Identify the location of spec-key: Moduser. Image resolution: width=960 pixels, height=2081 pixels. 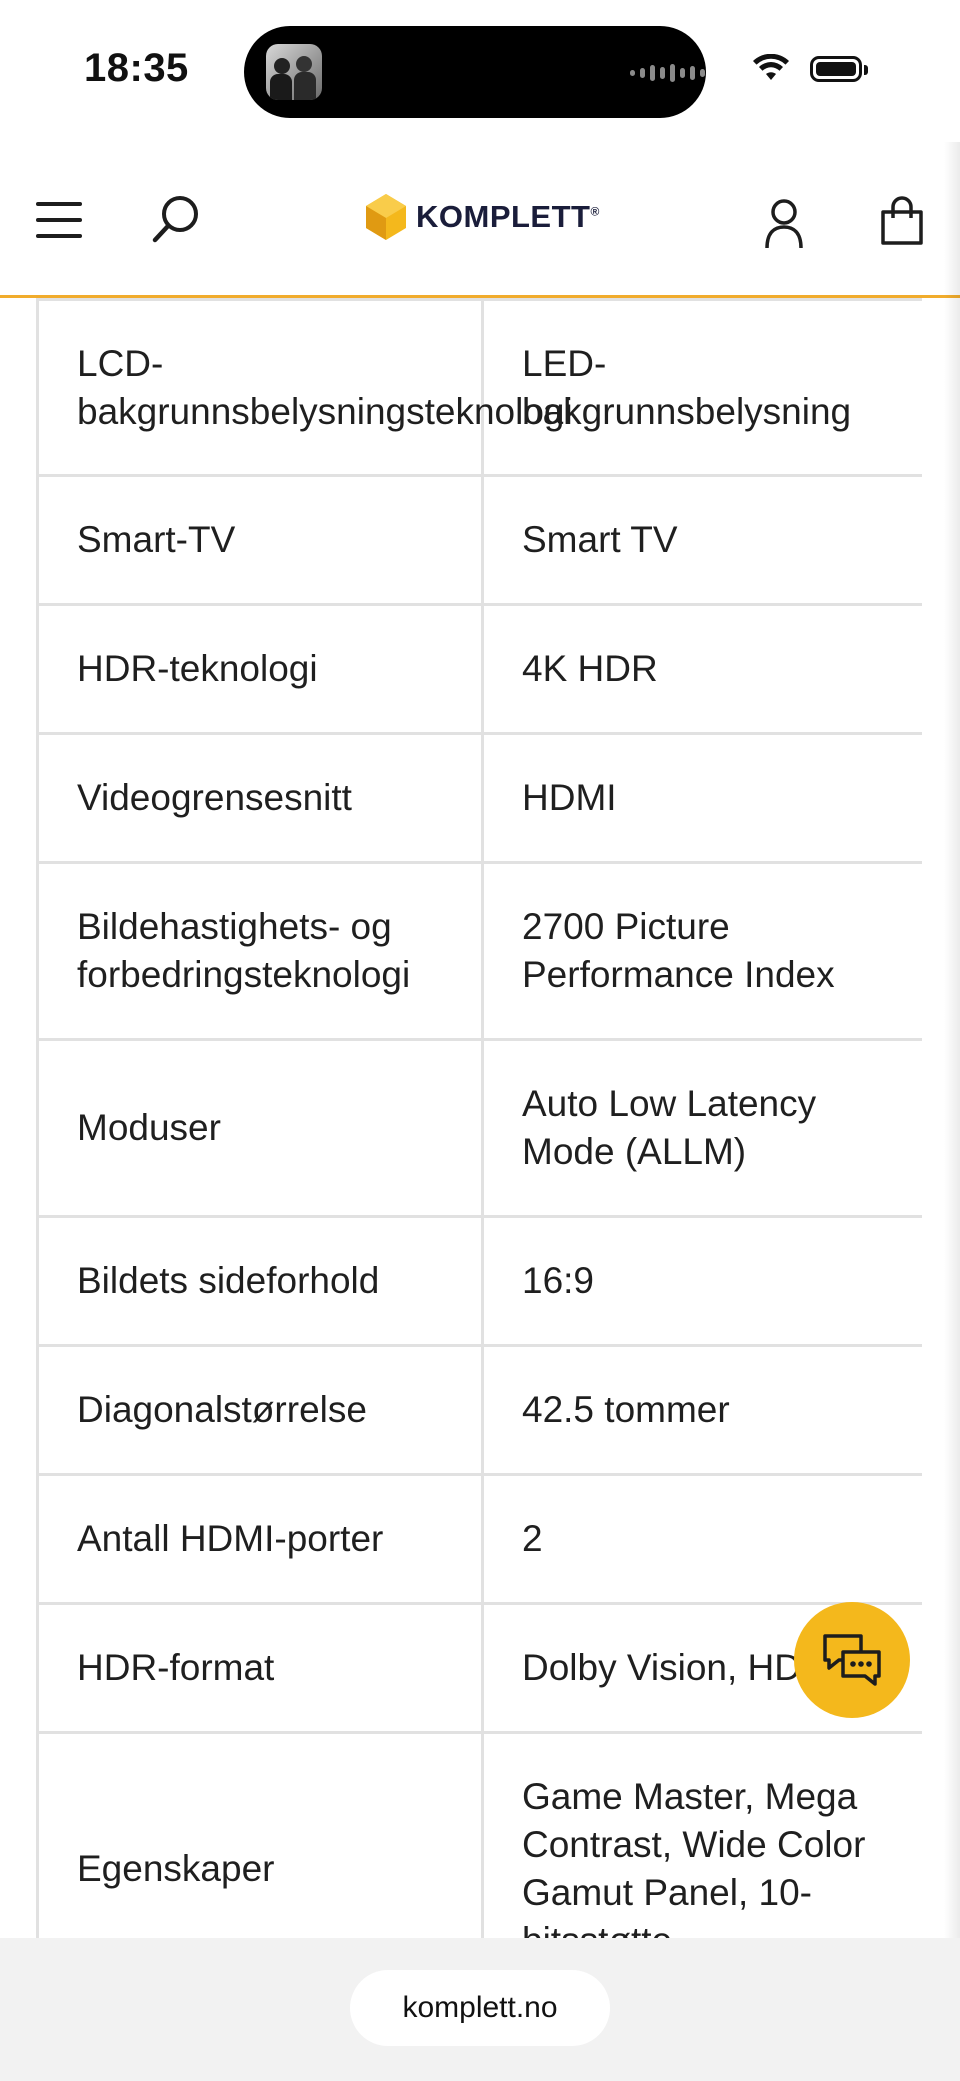
(260, 1128).